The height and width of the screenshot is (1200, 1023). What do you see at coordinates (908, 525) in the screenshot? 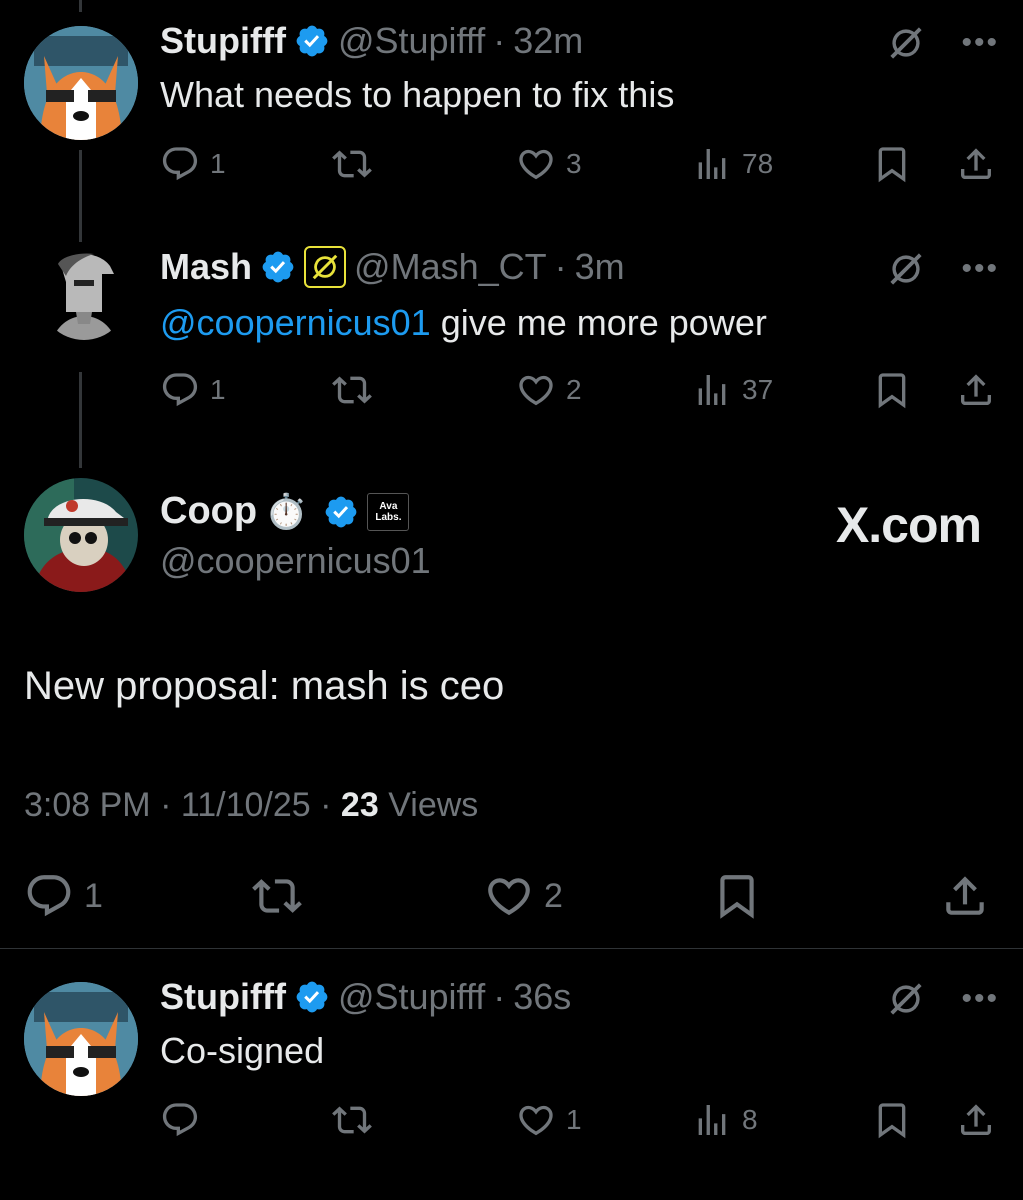
I see `x-com-watermark: X.com` at bounding box center [908, 525].